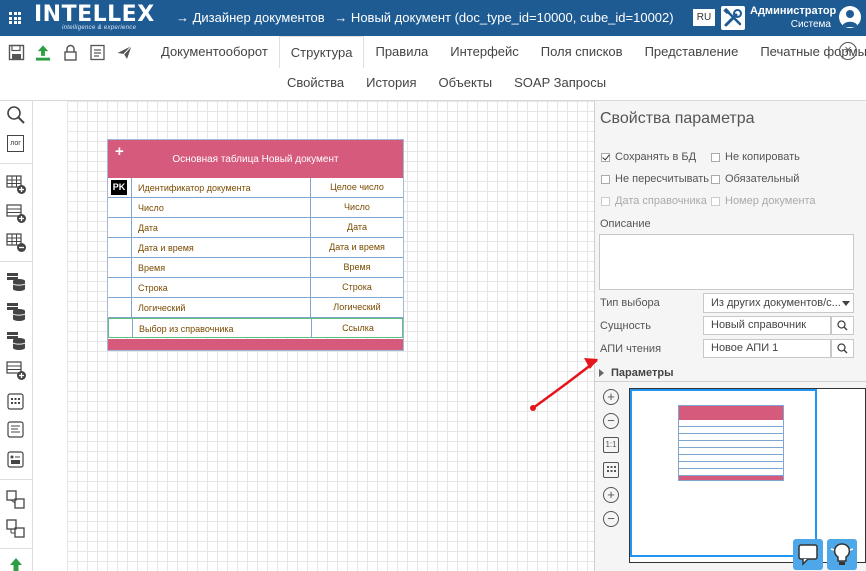 The height and width of the screenshot is (571, 866). What do you see at coordinates (391, 83) in the screenshot?
I see `subtab-history: История` at bounding box center [391, 83].